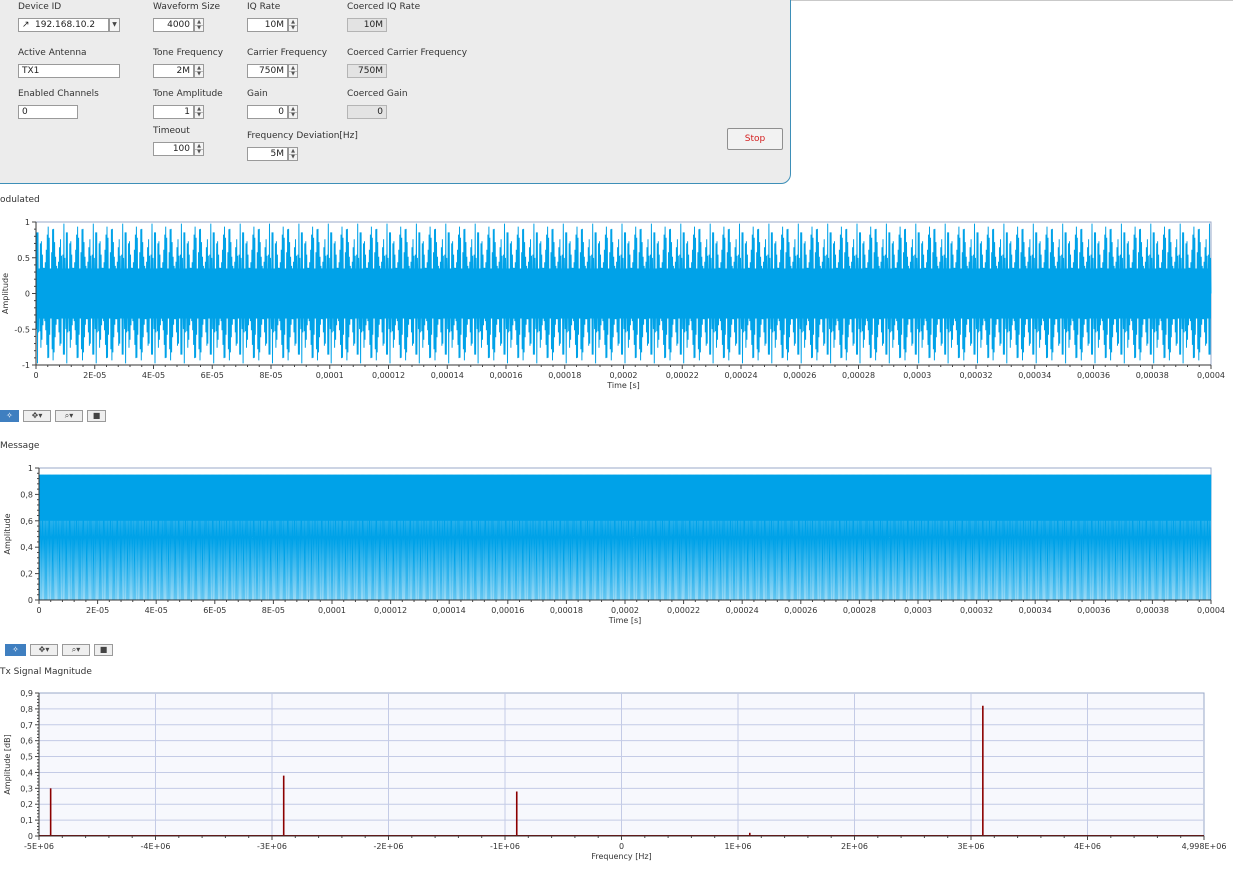  What do you see at coordinates (114, 25) in the screenshot?
I see `device-id-dropdown-button: ▼` at bounding box center [114, 25].